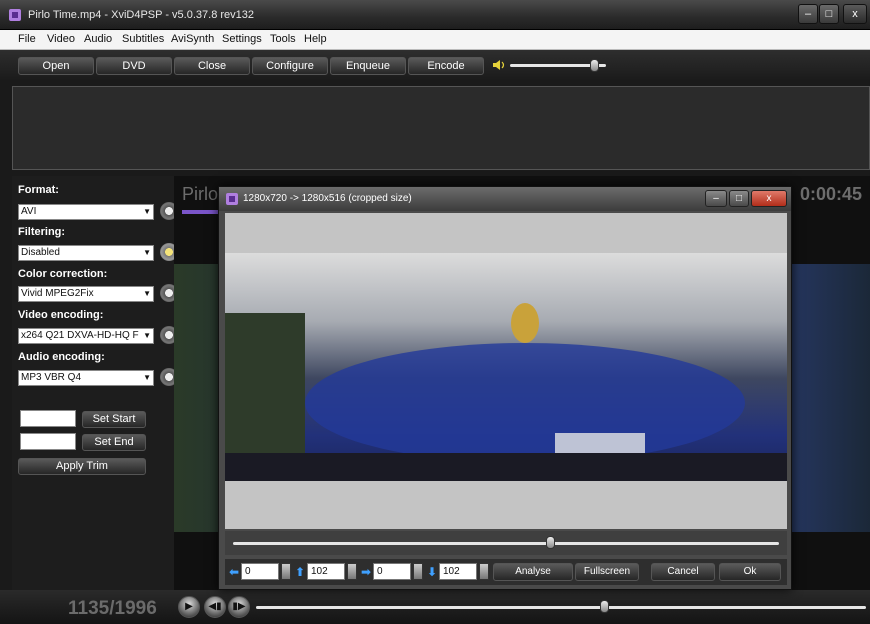 The height and width of the screenshot is (624, 870). What do you see at coordinates (200, 194) in the screenshot?
I see `preview-filename: Pirlo` at bounding box center [200, 194].